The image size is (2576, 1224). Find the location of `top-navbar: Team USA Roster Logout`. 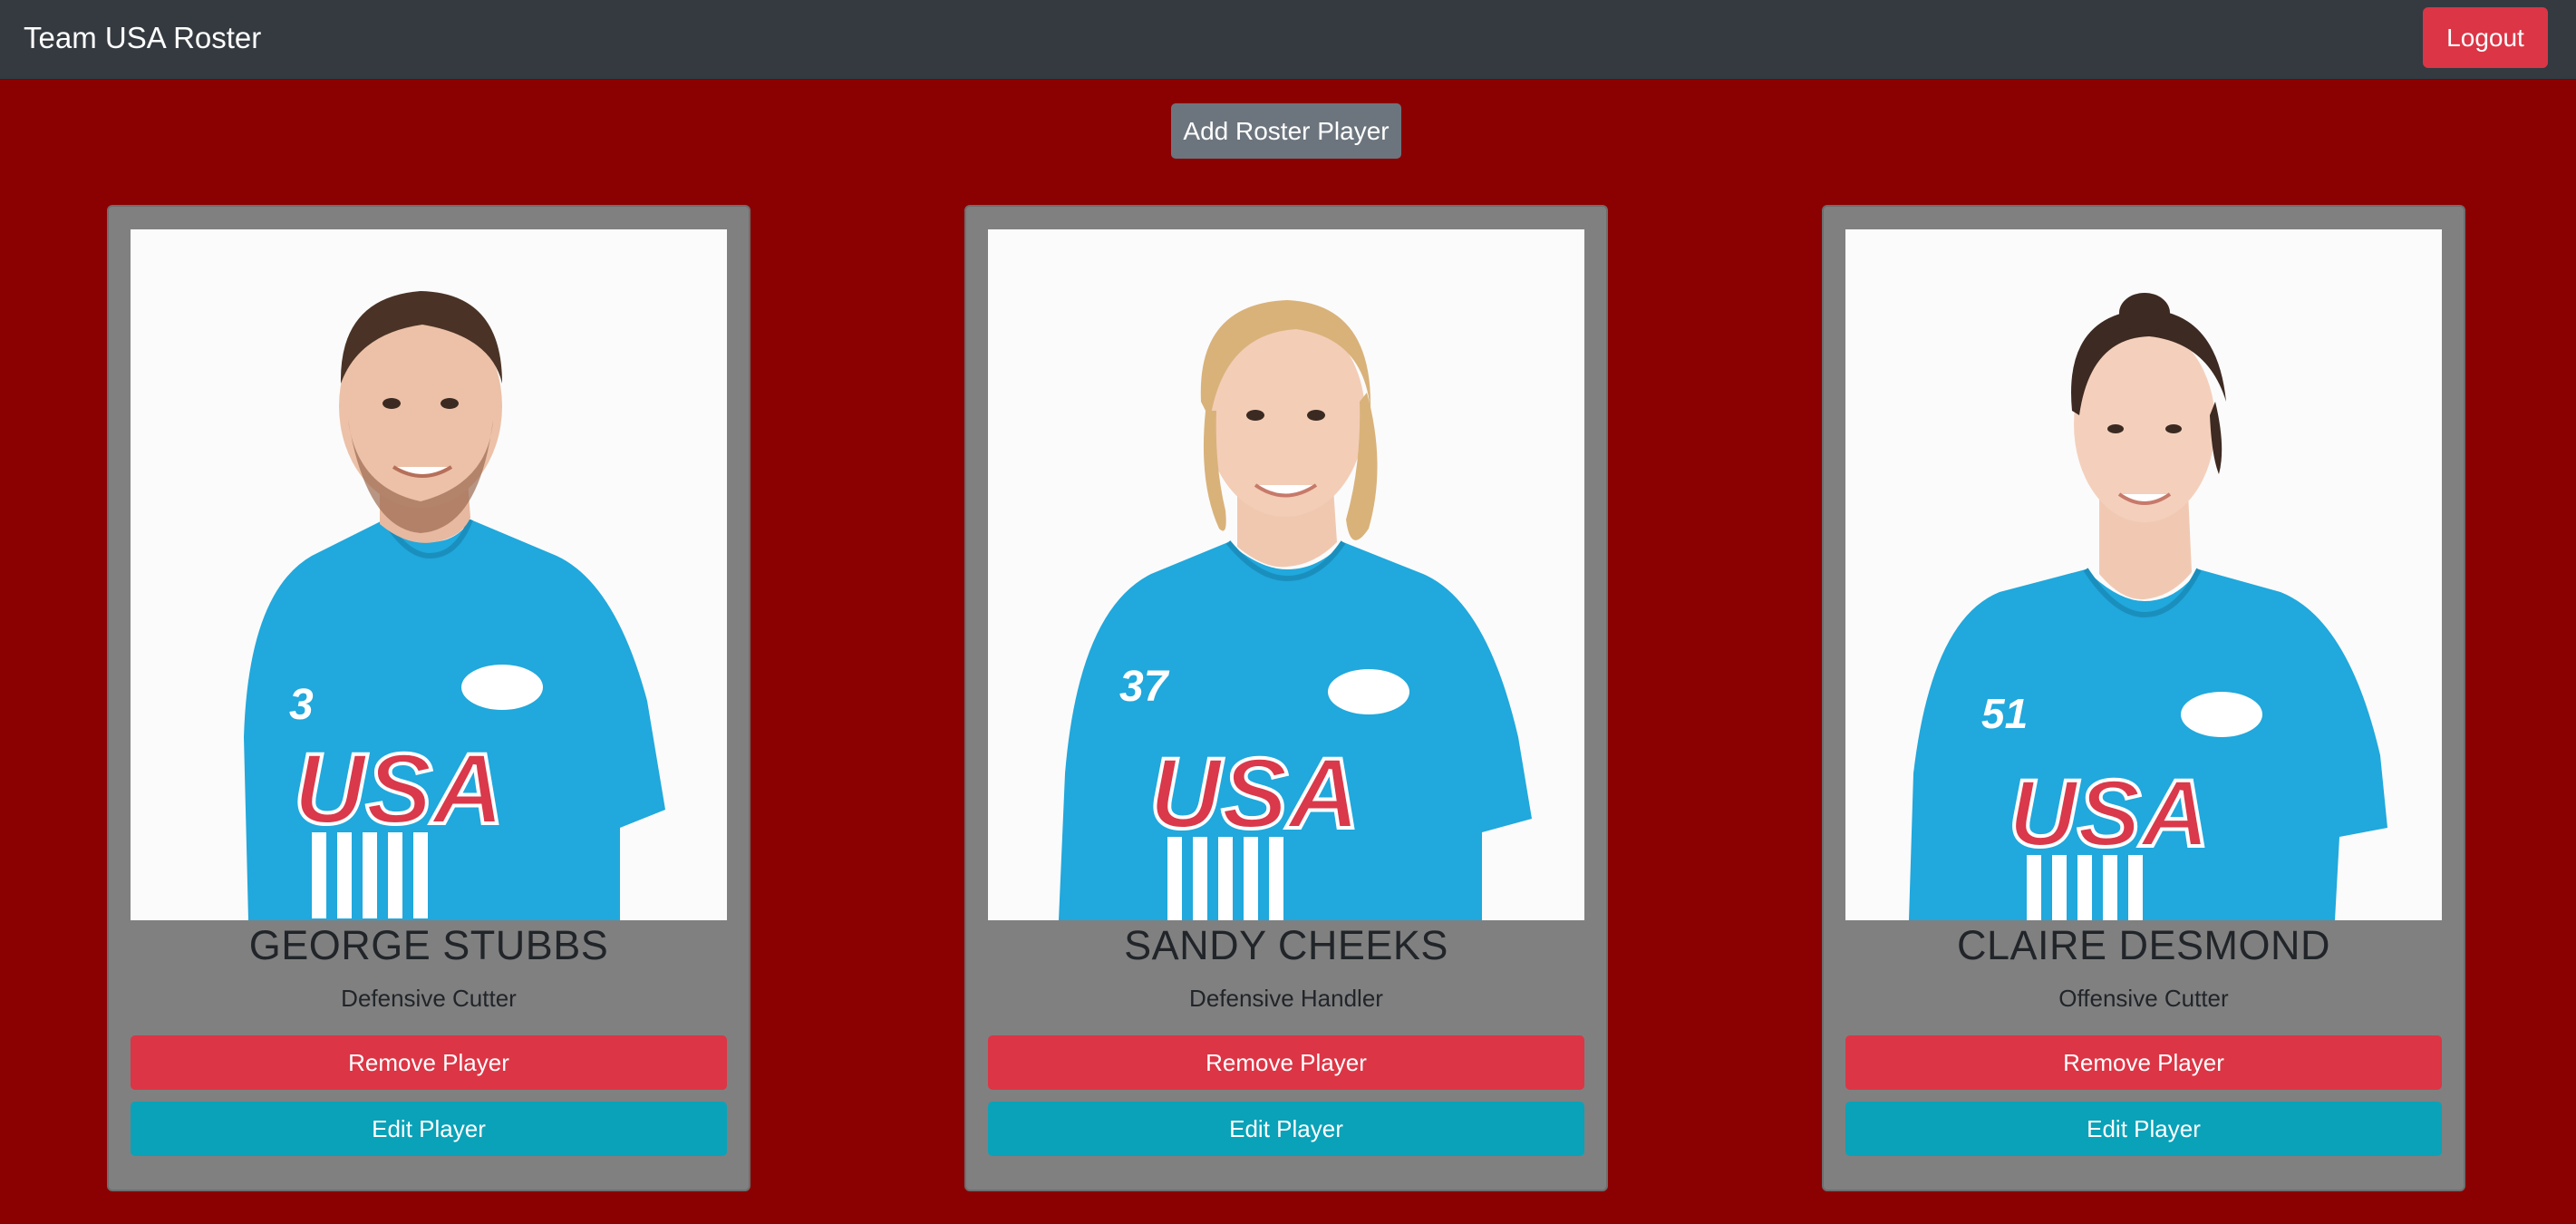

top-navbar: Team USA Roster Logout is located at coordinates (1288, 40).